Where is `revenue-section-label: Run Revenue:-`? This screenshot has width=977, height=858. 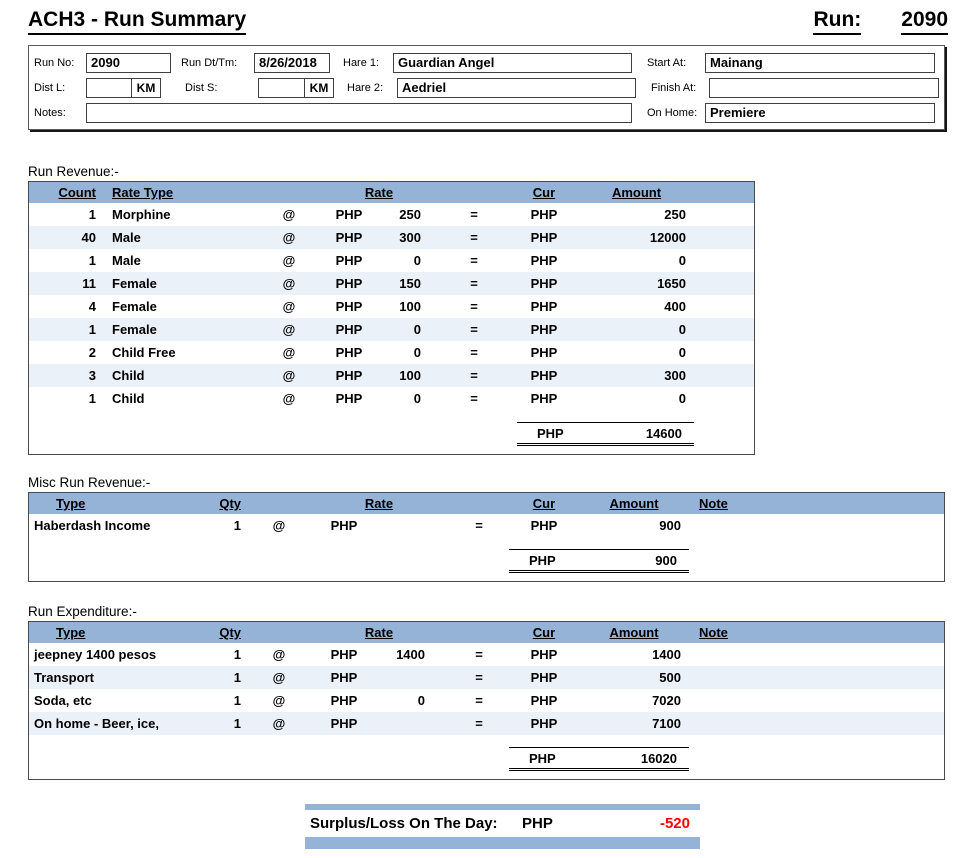 revenue-section-label: Run Revenue:- is located at coordinates (73, 171).